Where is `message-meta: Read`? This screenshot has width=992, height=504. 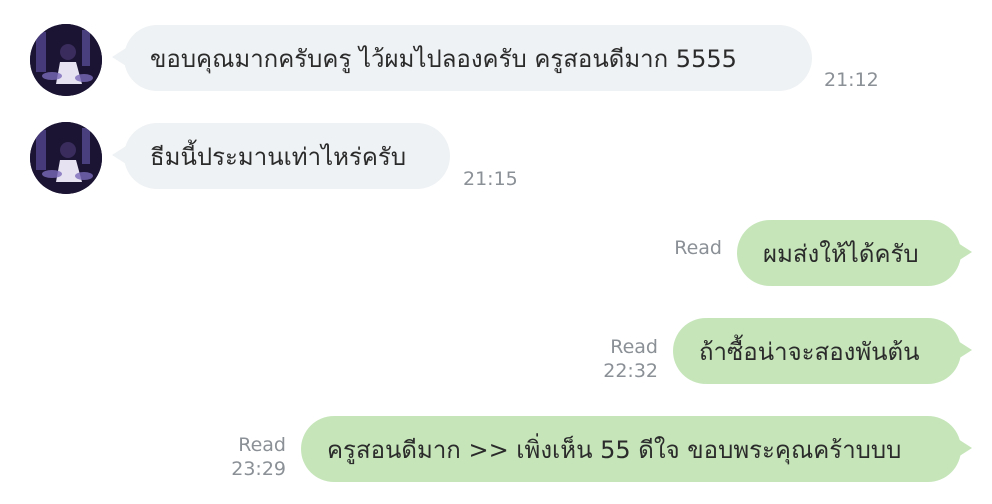
message-meta: Read is located at coordinates (671, 248).